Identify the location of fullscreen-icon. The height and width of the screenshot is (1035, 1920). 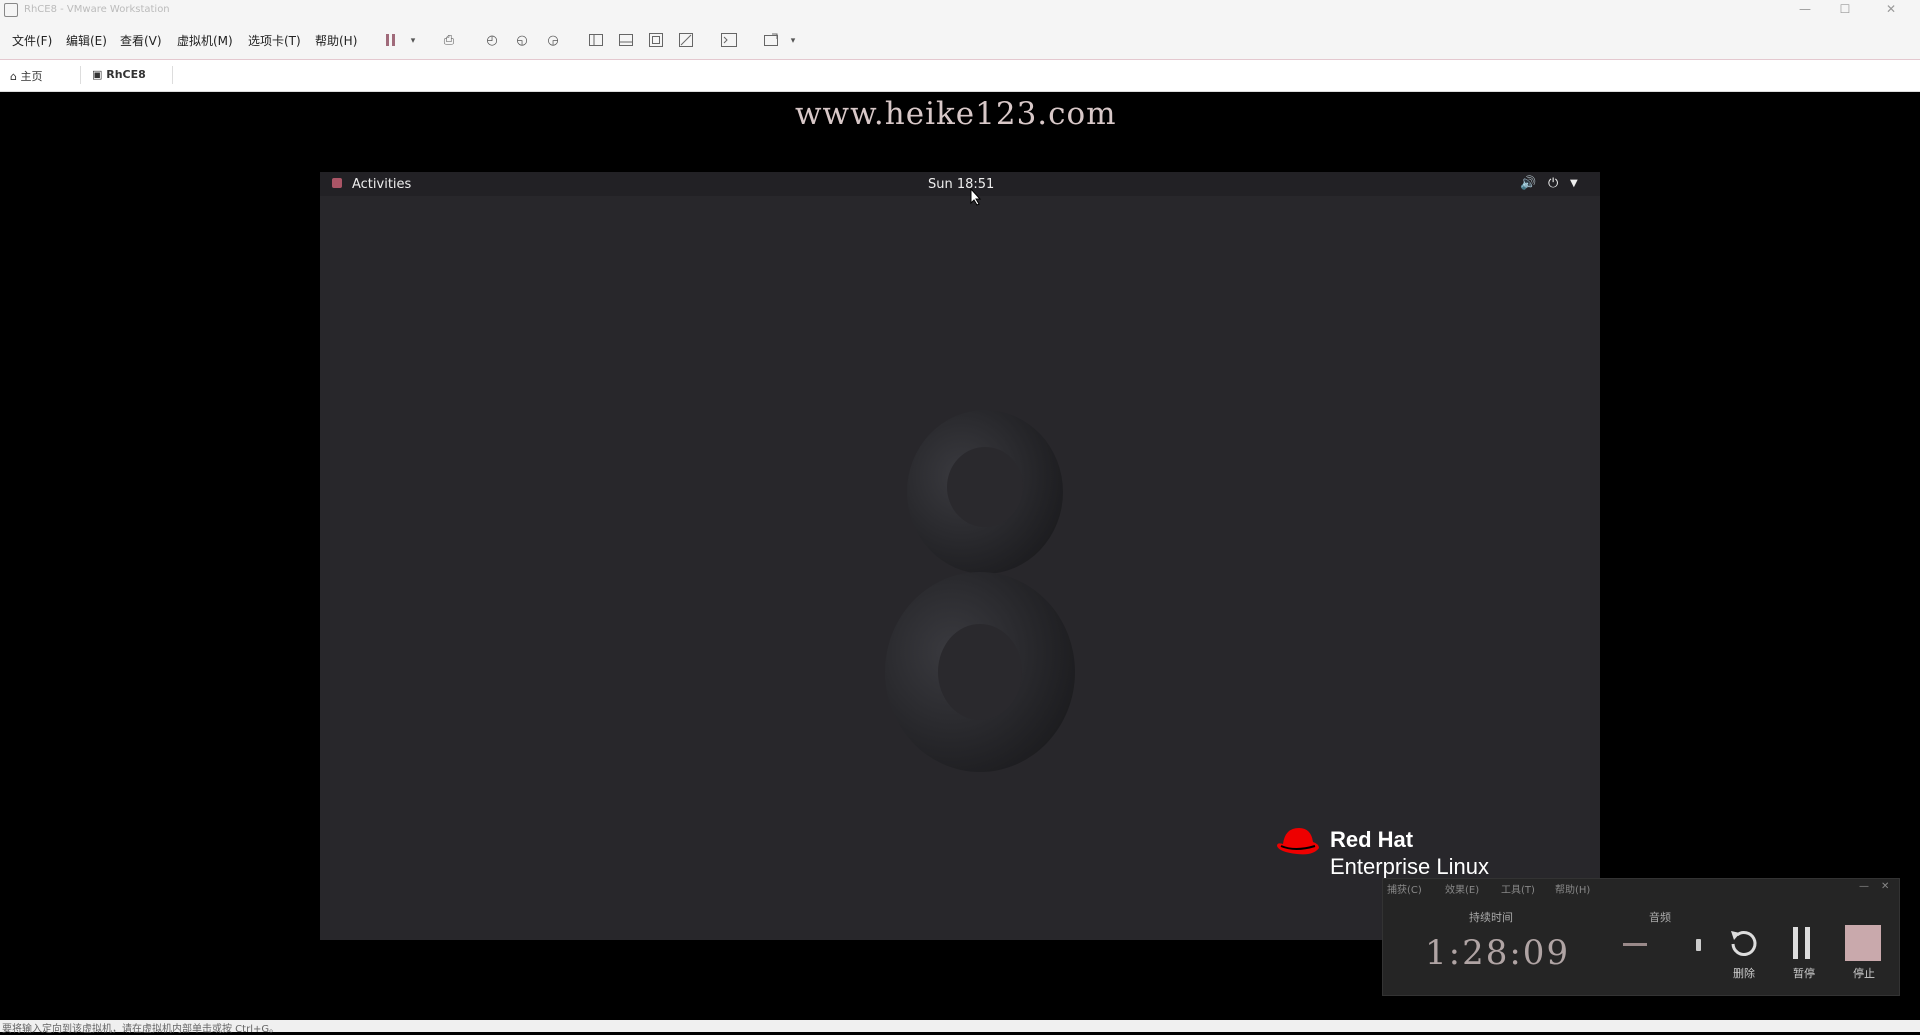
(656, 41).